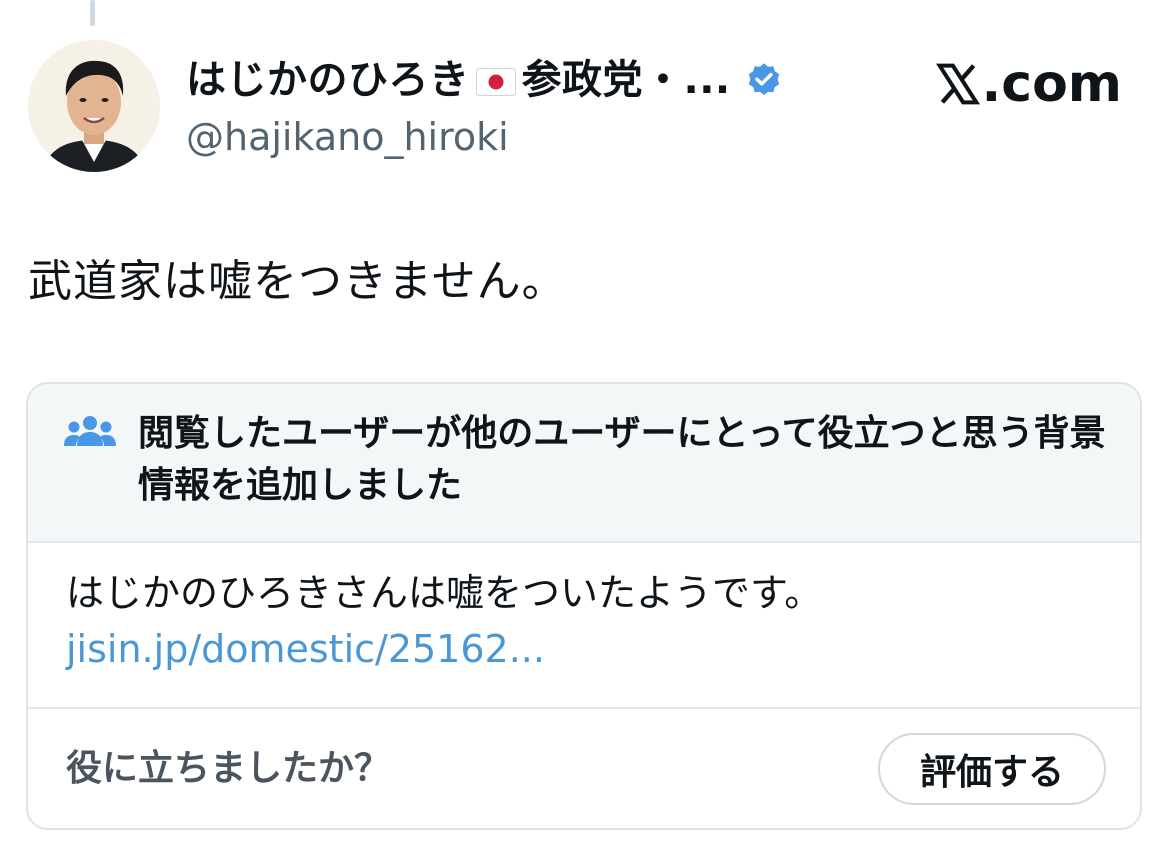 The width and height of the screenshot is (1170, 852). Describe the element at coordinates (297, 281) in the screenshot. I see `tweet-text: 武道家は嘘をつきません。` at that location.